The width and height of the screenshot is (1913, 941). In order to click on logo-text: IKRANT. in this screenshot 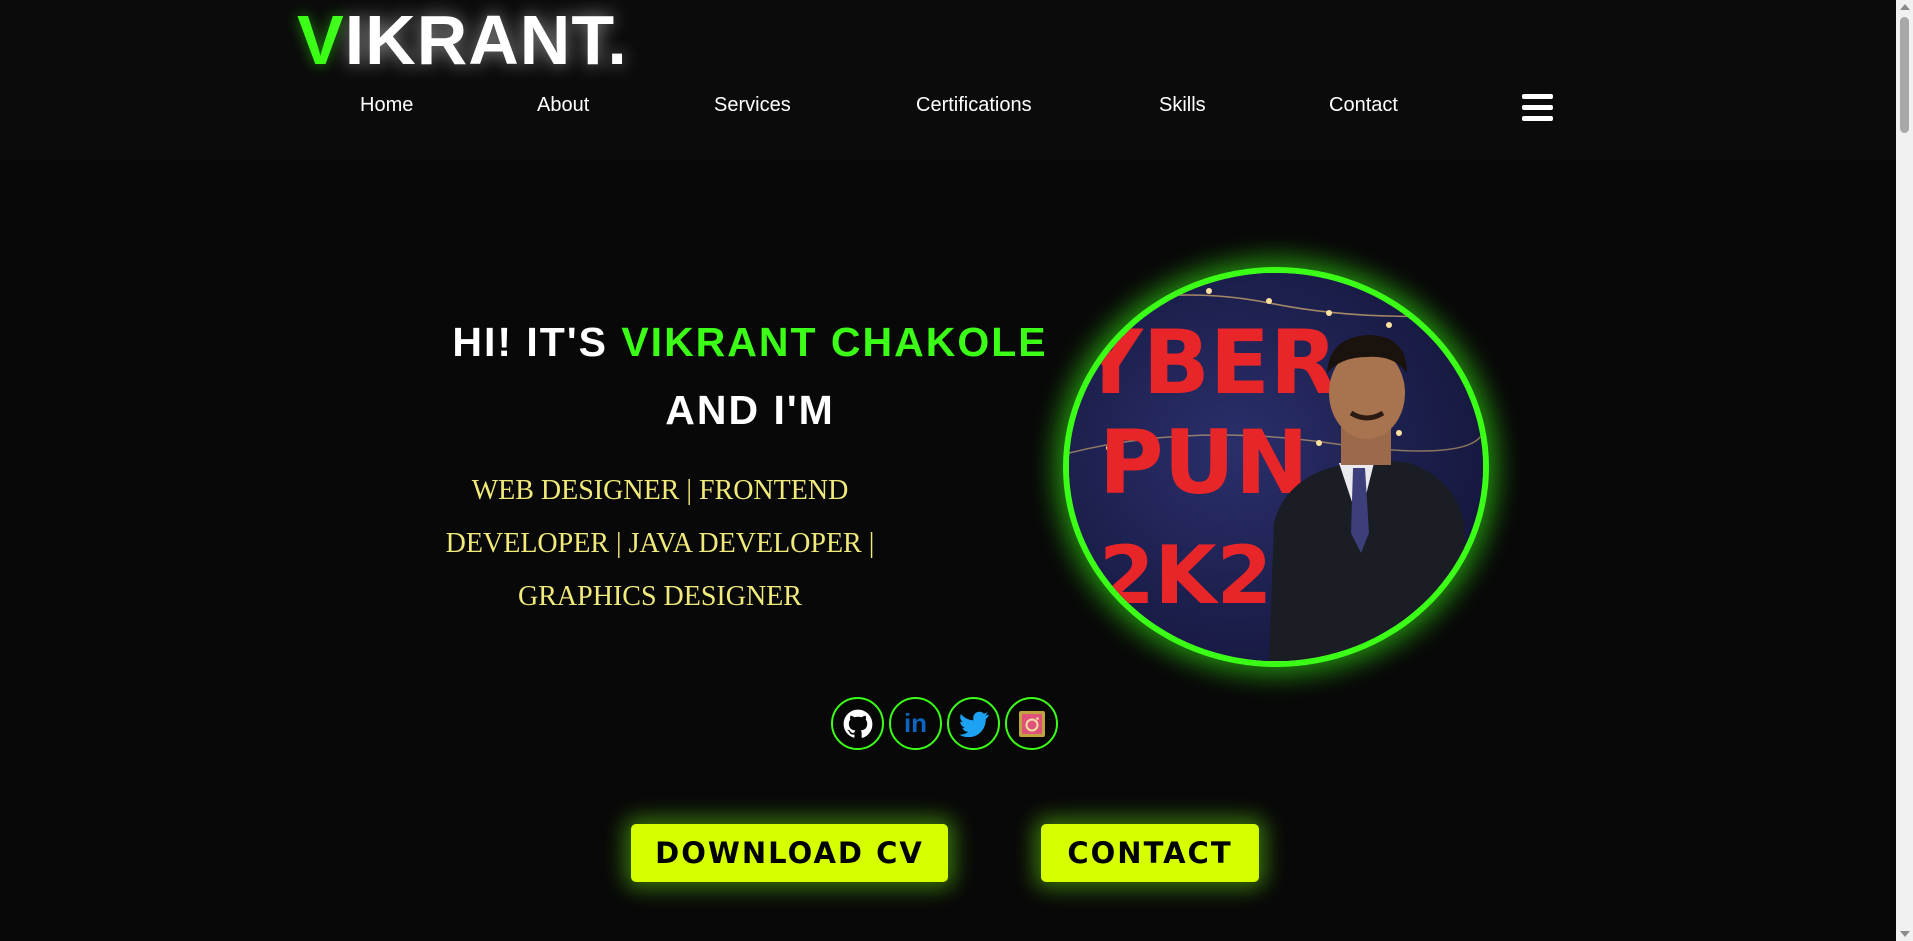, I will do `click(486, 40)`.